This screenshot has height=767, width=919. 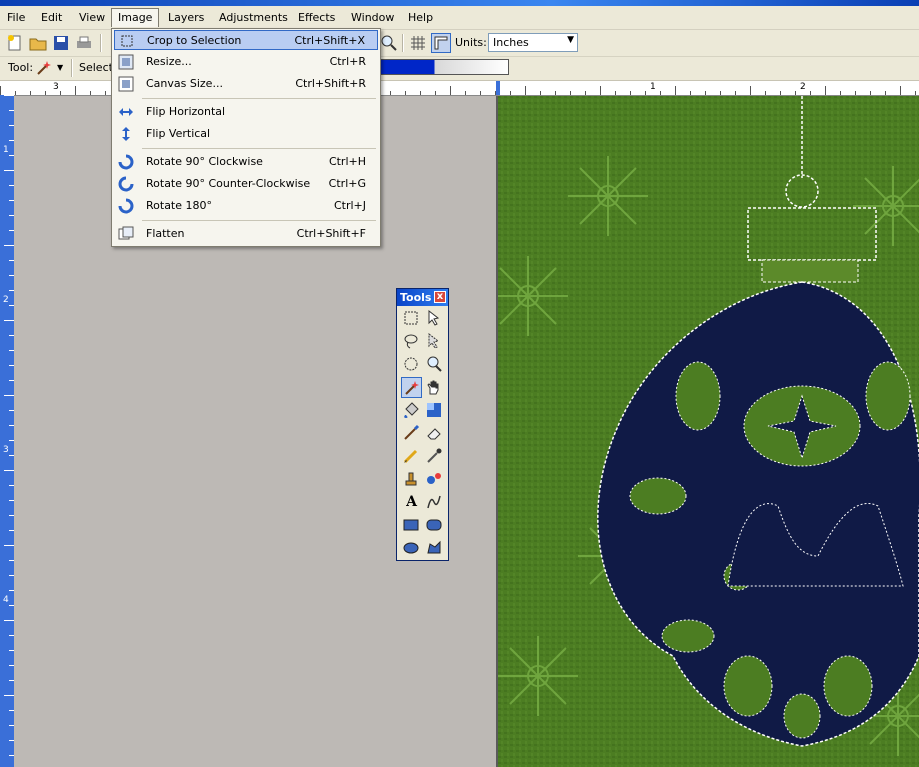 What do you see at coordinates (411, 410) in the screenshot?
I see `paint-bucket-icon` at bounding box center [411, 410].